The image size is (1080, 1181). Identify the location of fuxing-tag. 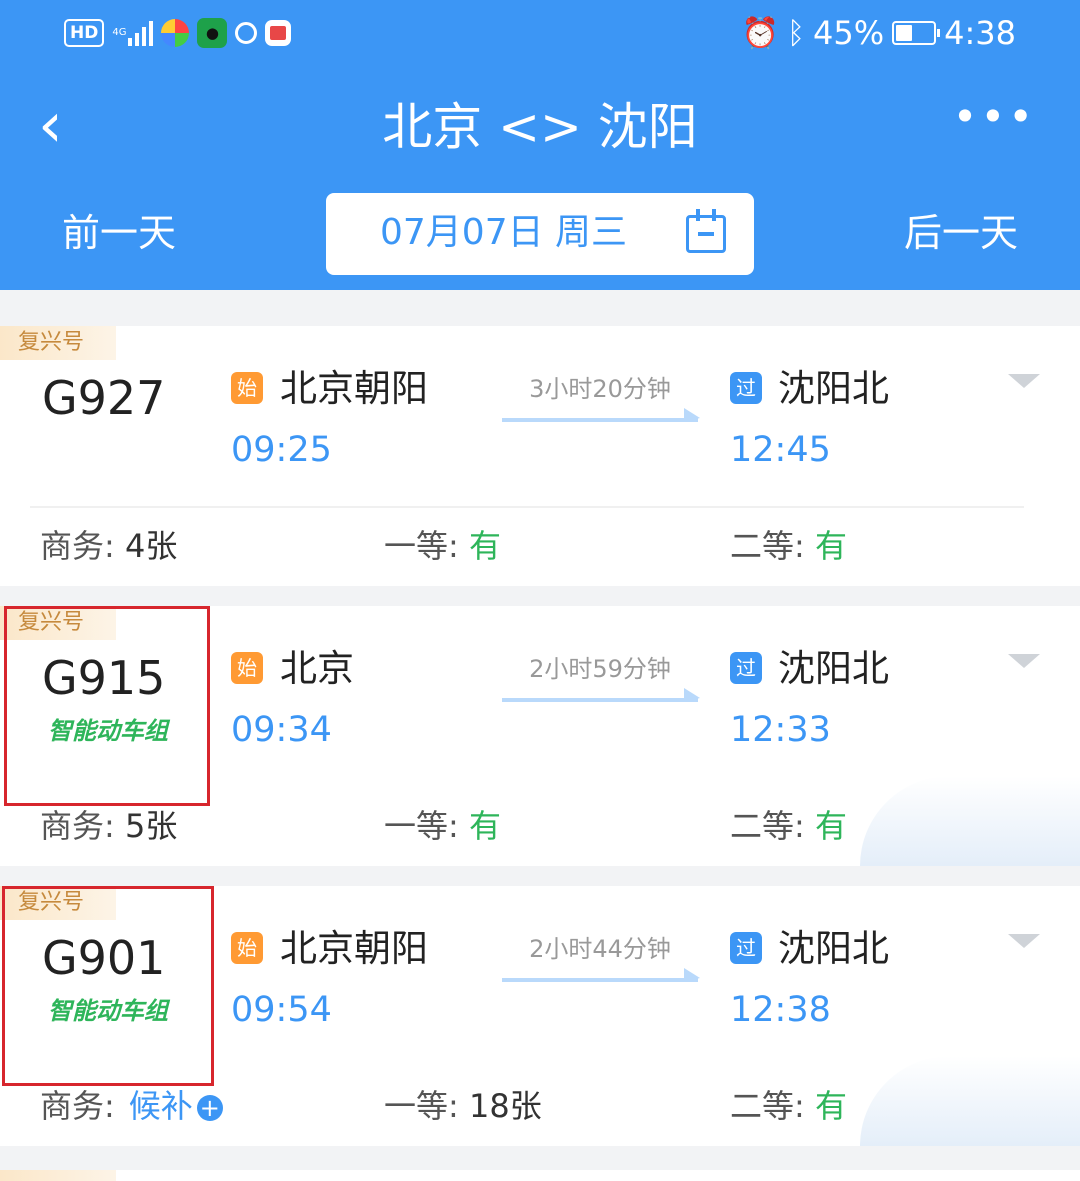
(58, 1175).